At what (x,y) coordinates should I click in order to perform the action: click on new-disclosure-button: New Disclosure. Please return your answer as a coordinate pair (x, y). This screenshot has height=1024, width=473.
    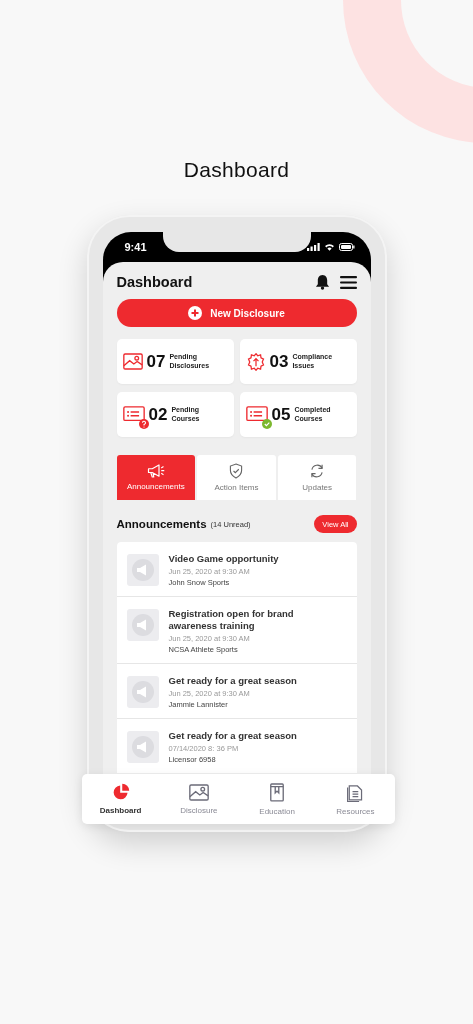
    Looking at the image, I should click on (236, 313).